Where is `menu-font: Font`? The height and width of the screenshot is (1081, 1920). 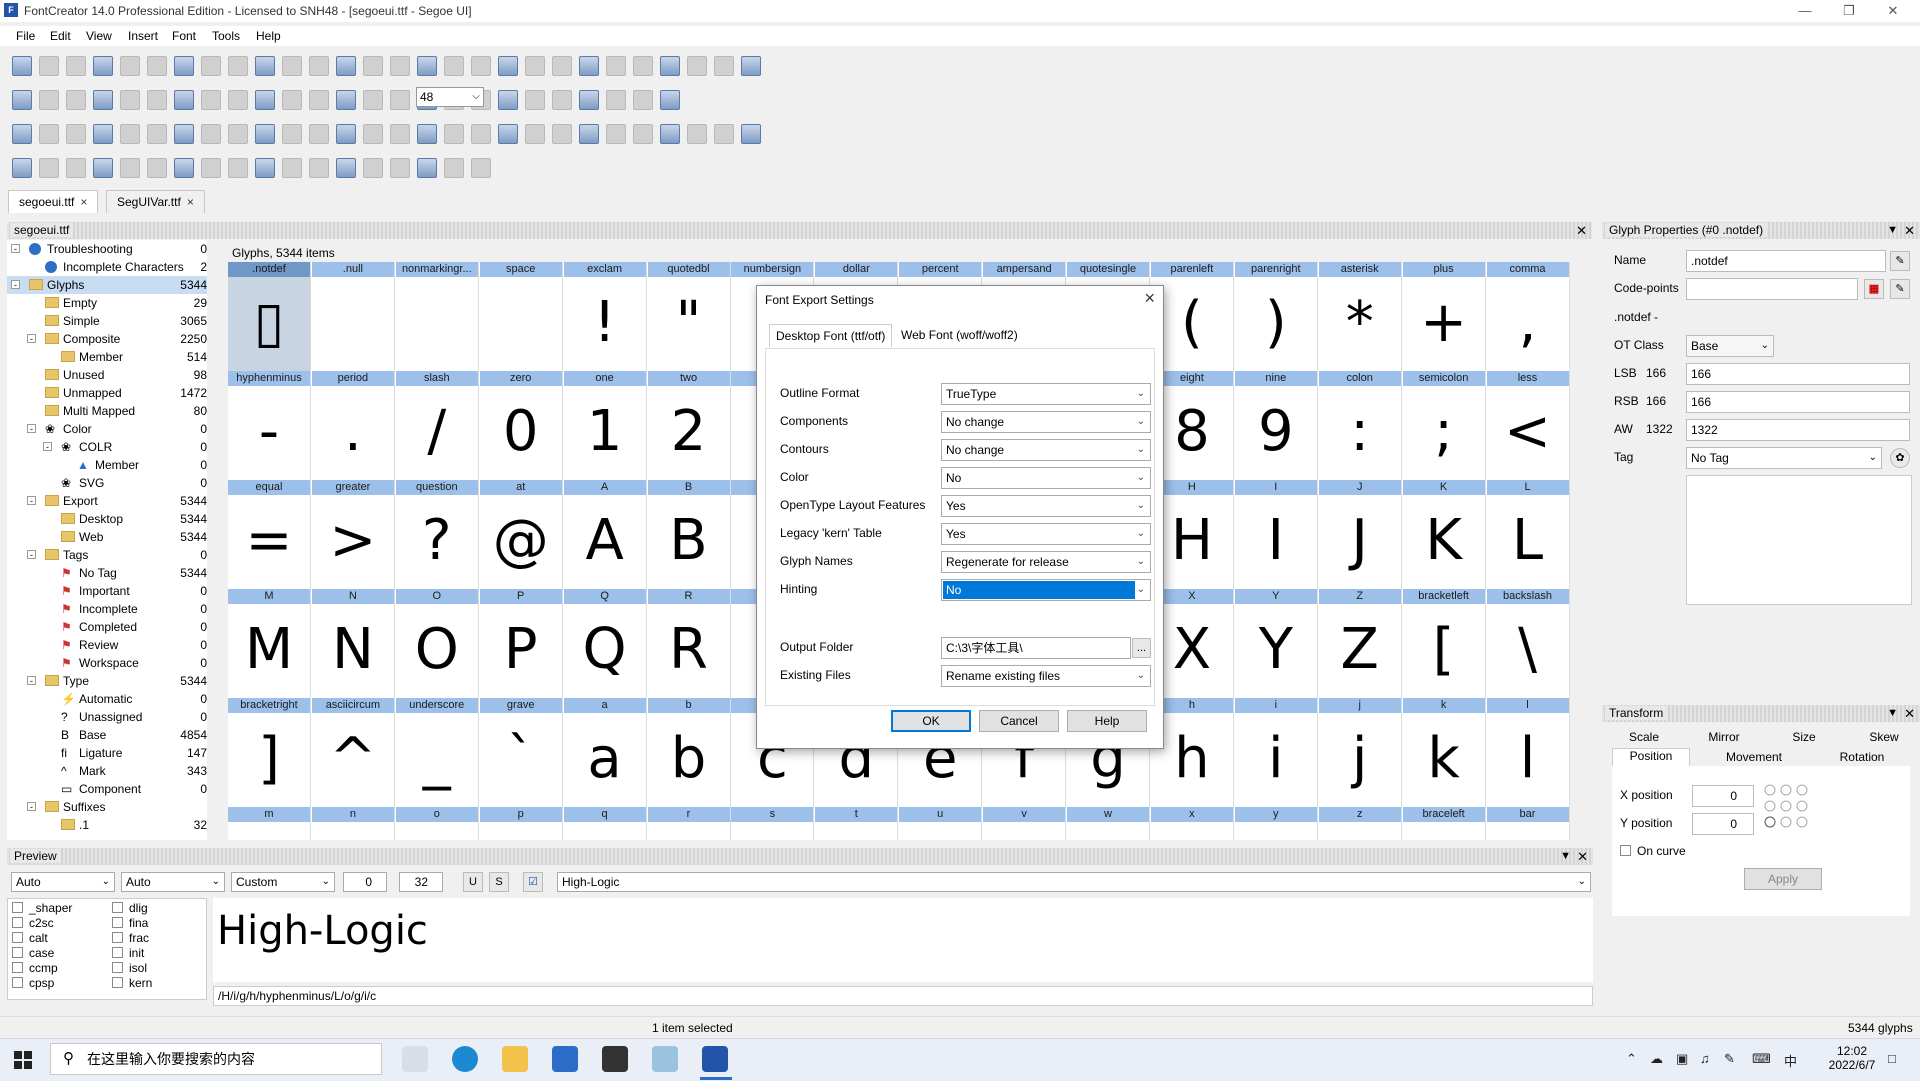 menu-font: Font is located at coordinates (184, 36).